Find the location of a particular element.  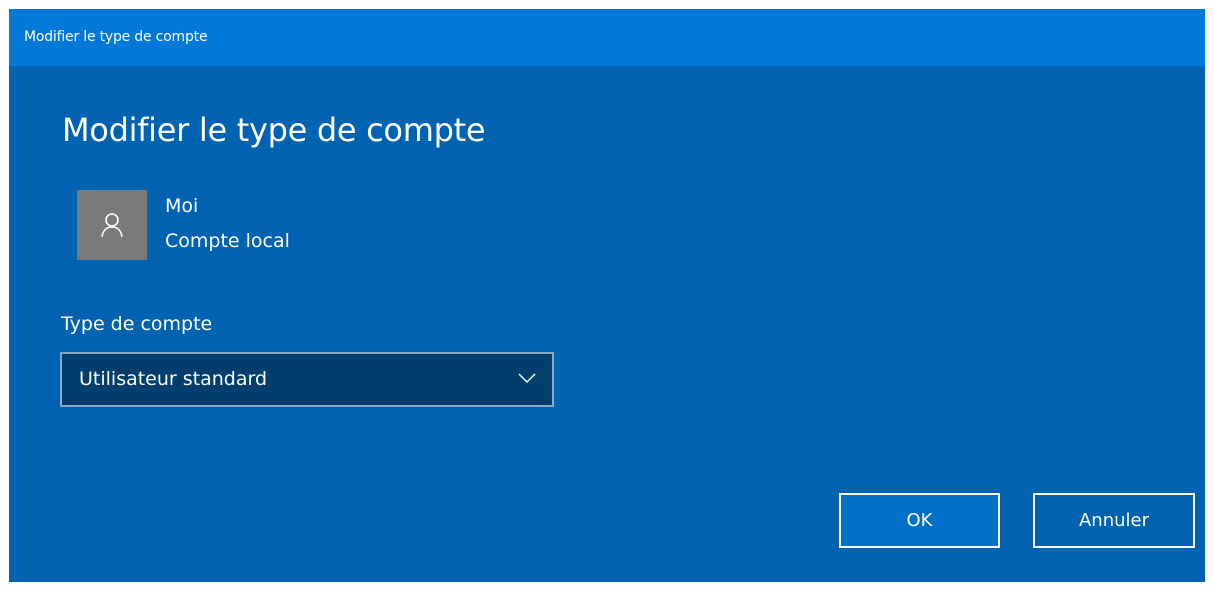

title-bar: Modifier le type de compte is located at coordinates (607, 37).